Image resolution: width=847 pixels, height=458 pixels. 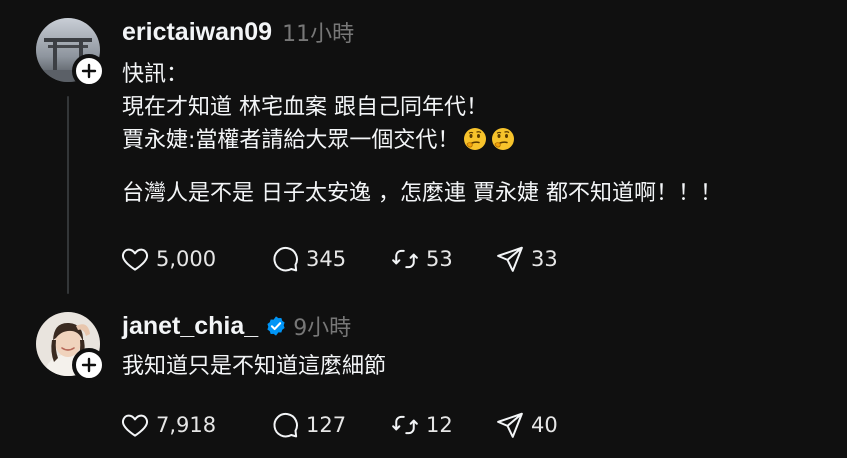 What do you see at coordinates (197, 32) in the screenshot?
I see `username: erictaiwan09` at bounding box center [197, 32].